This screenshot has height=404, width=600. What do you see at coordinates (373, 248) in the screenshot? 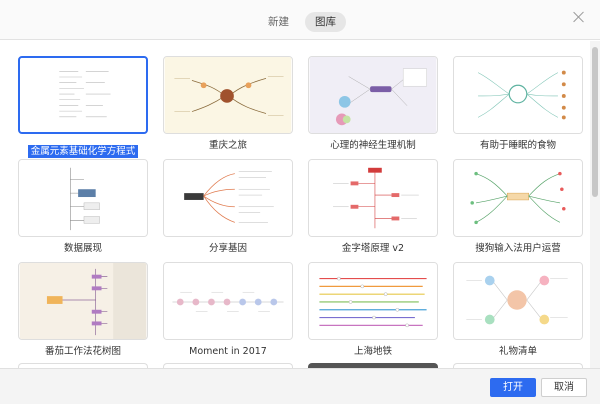
I see `template-label: 金字塔原理 v2` at bounding box center [373, 248].